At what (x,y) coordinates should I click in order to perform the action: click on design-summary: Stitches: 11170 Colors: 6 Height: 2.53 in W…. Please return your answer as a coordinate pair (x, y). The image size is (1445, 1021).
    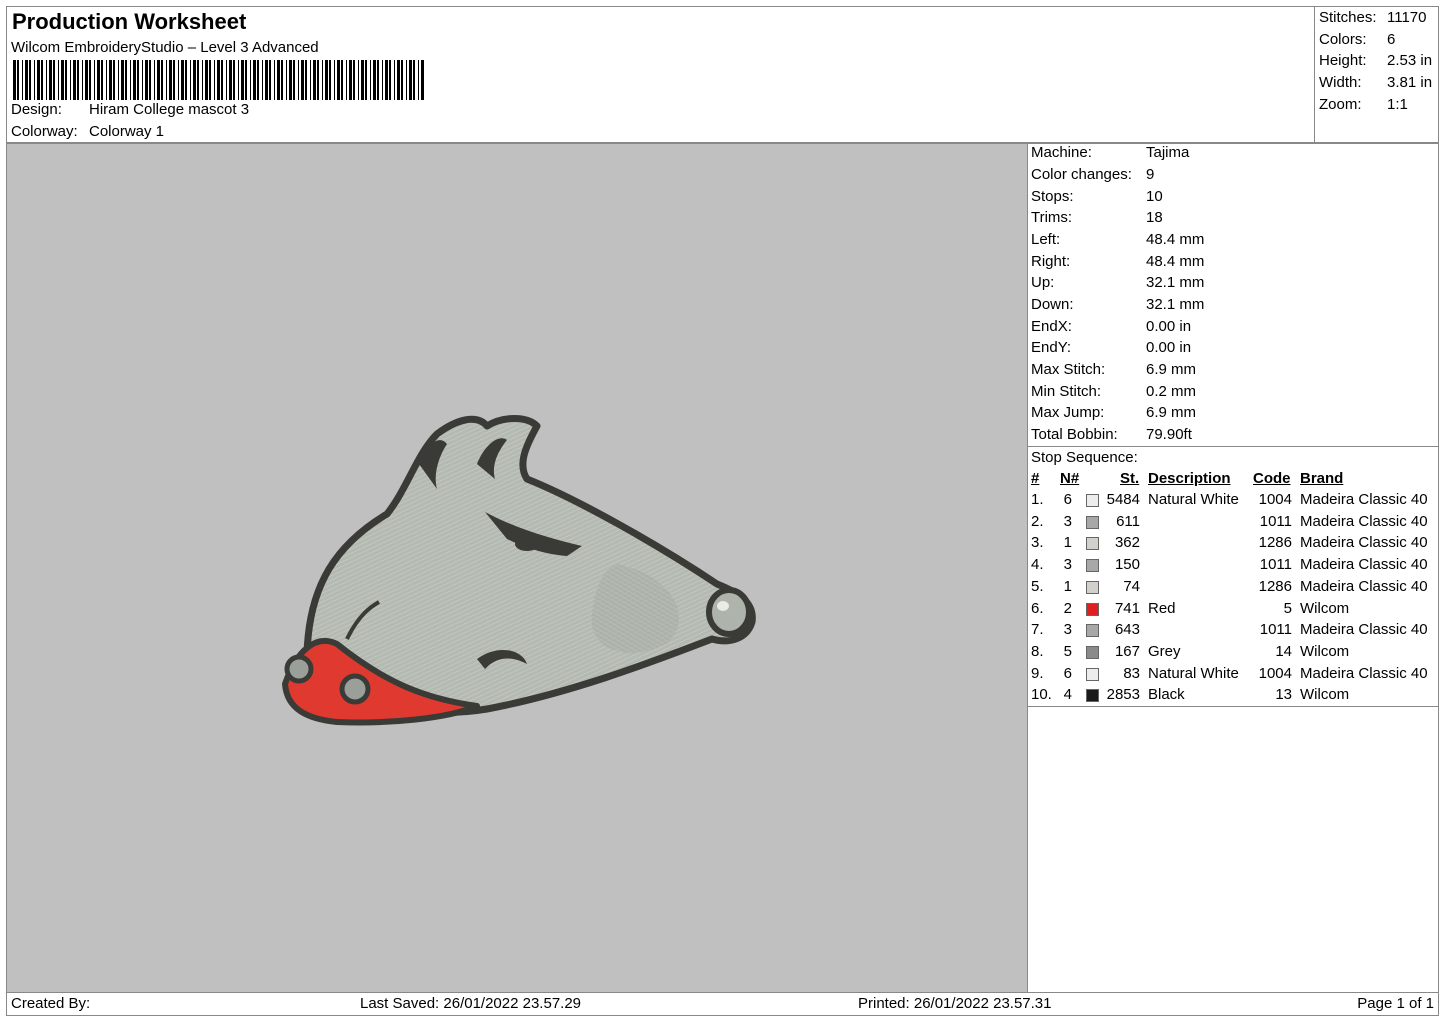
    Looking at the image, I should click on (1376, 74).